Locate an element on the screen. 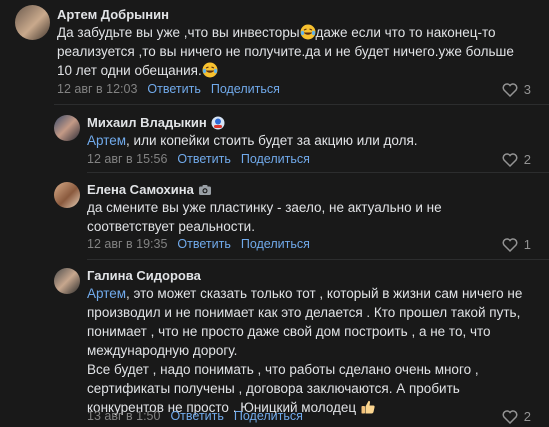  camera-icon is located at coordinates (204, 189).